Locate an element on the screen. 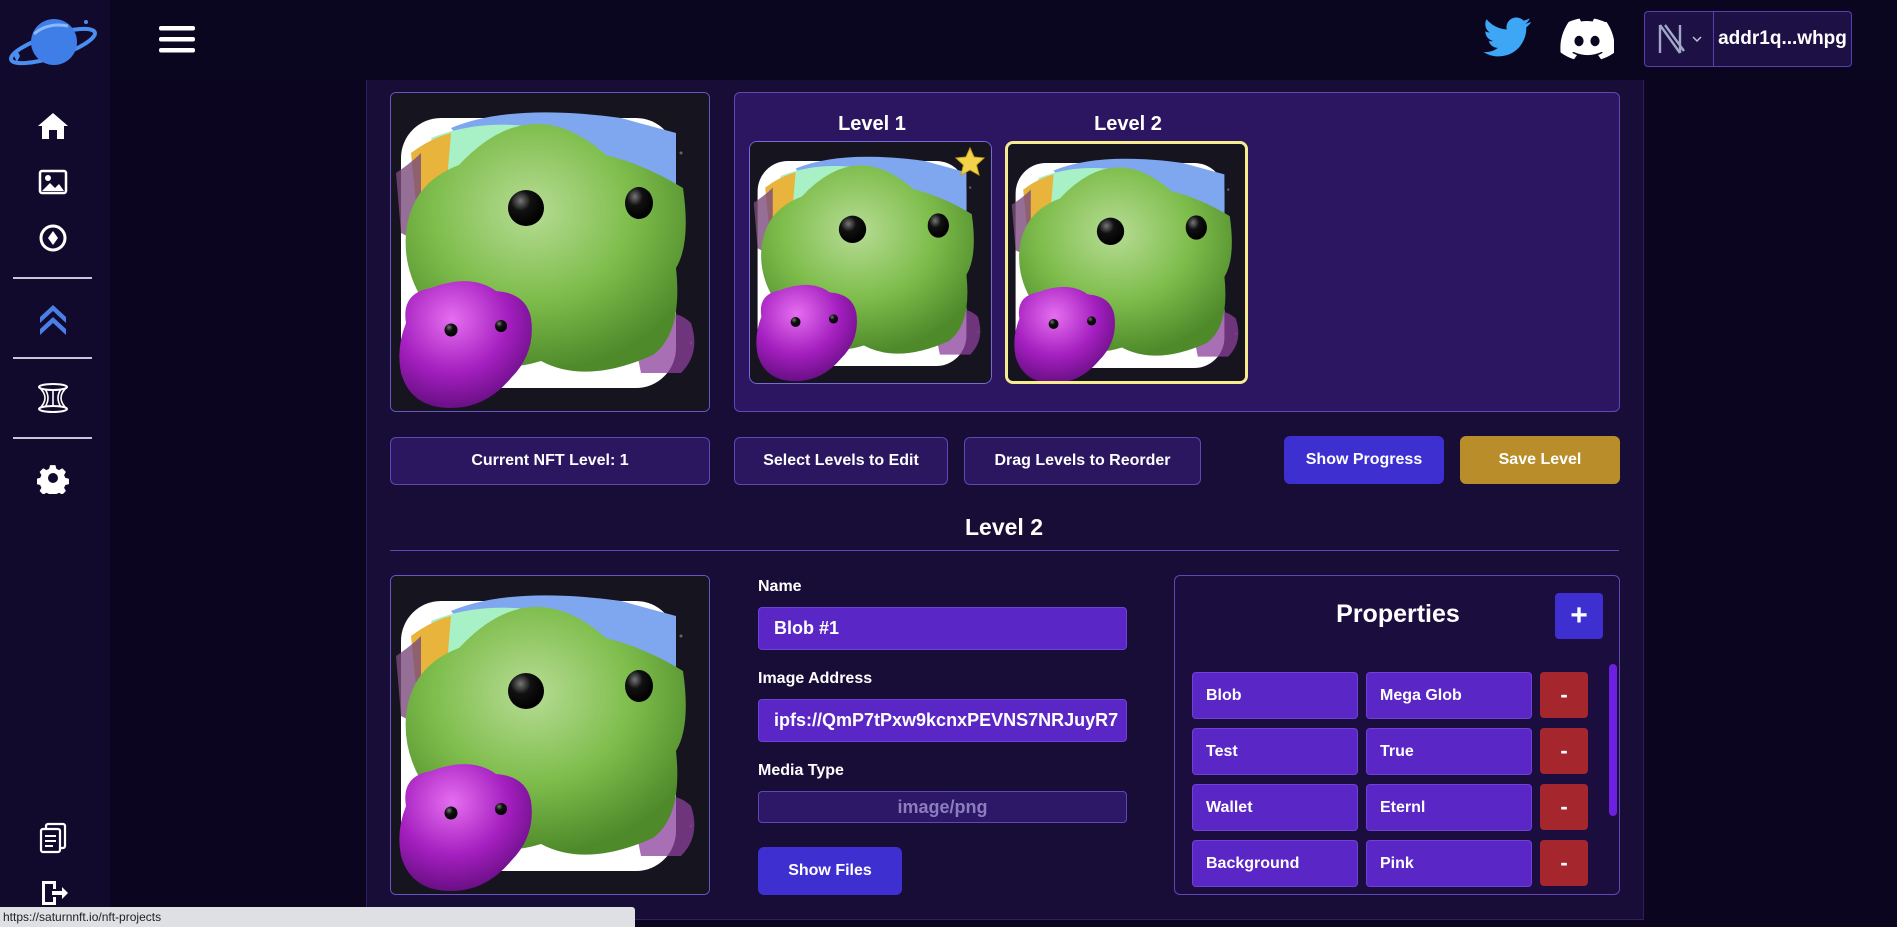  section-divider is located at coordinates (1004, 550).